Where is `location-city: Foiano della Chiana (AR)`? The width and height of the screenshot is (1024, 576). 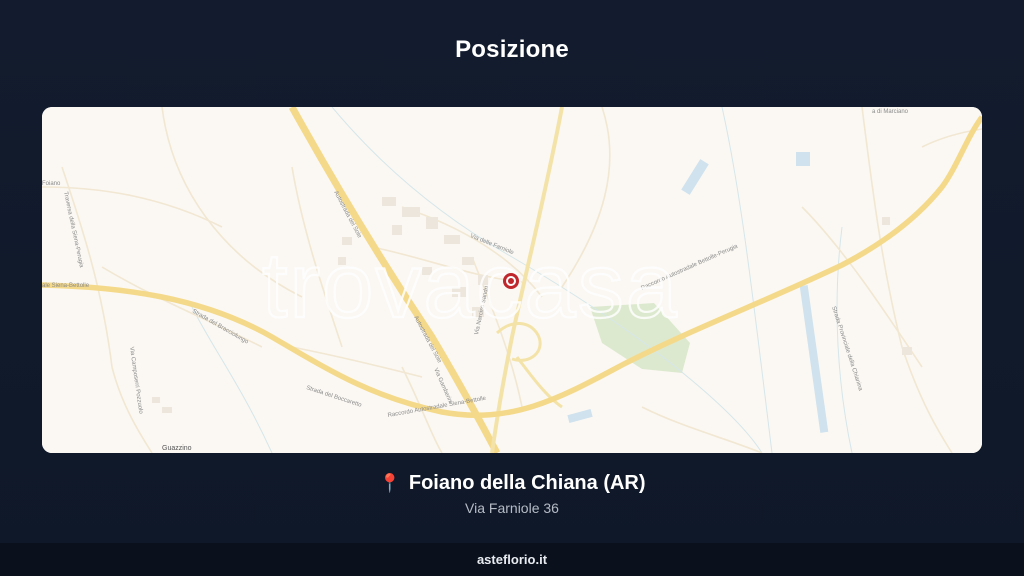 location-city: Foiano della Chiana (AR) is located at coordinates (527, 483).